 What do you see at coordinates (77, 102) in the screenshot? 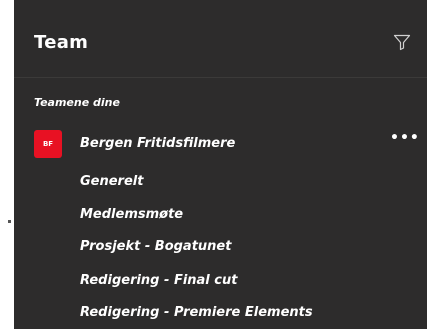
I see `section-label-your-teams: Teamene dine` at bounding box center [77, 102].